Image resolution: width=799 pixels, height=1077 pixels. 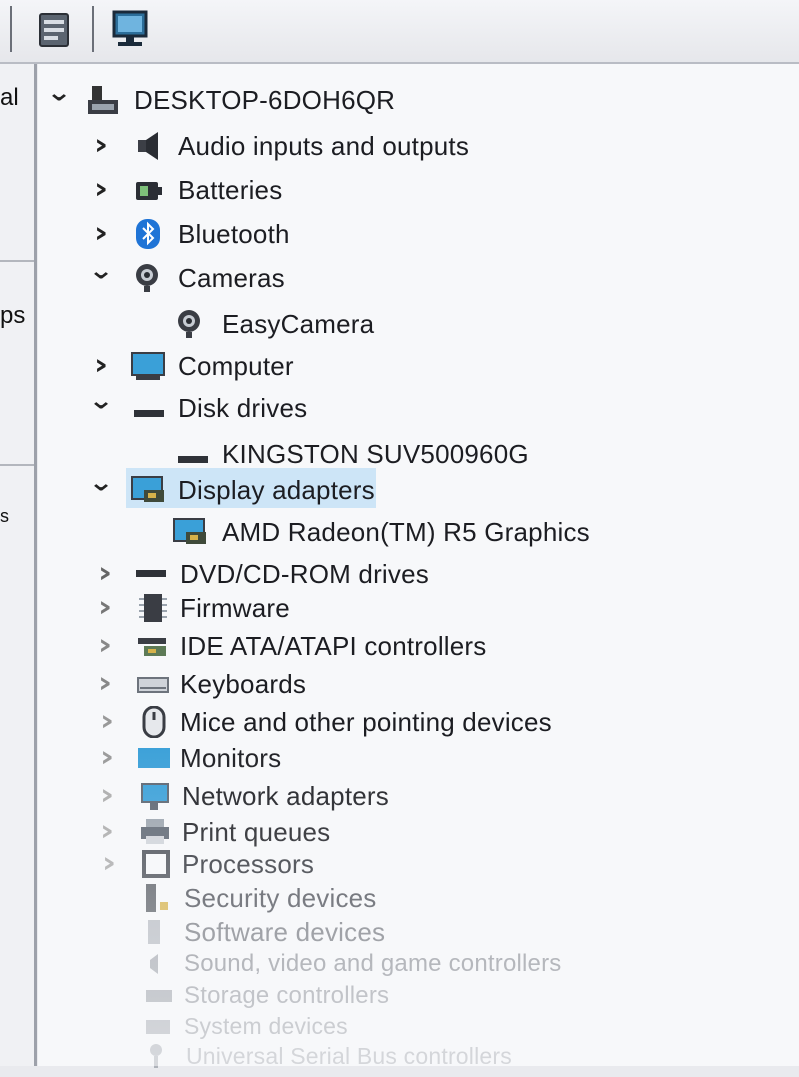 I want to click on tree-item-label: AMD Radeon(TM) R5 Graphics, so click(x=406, y=532).